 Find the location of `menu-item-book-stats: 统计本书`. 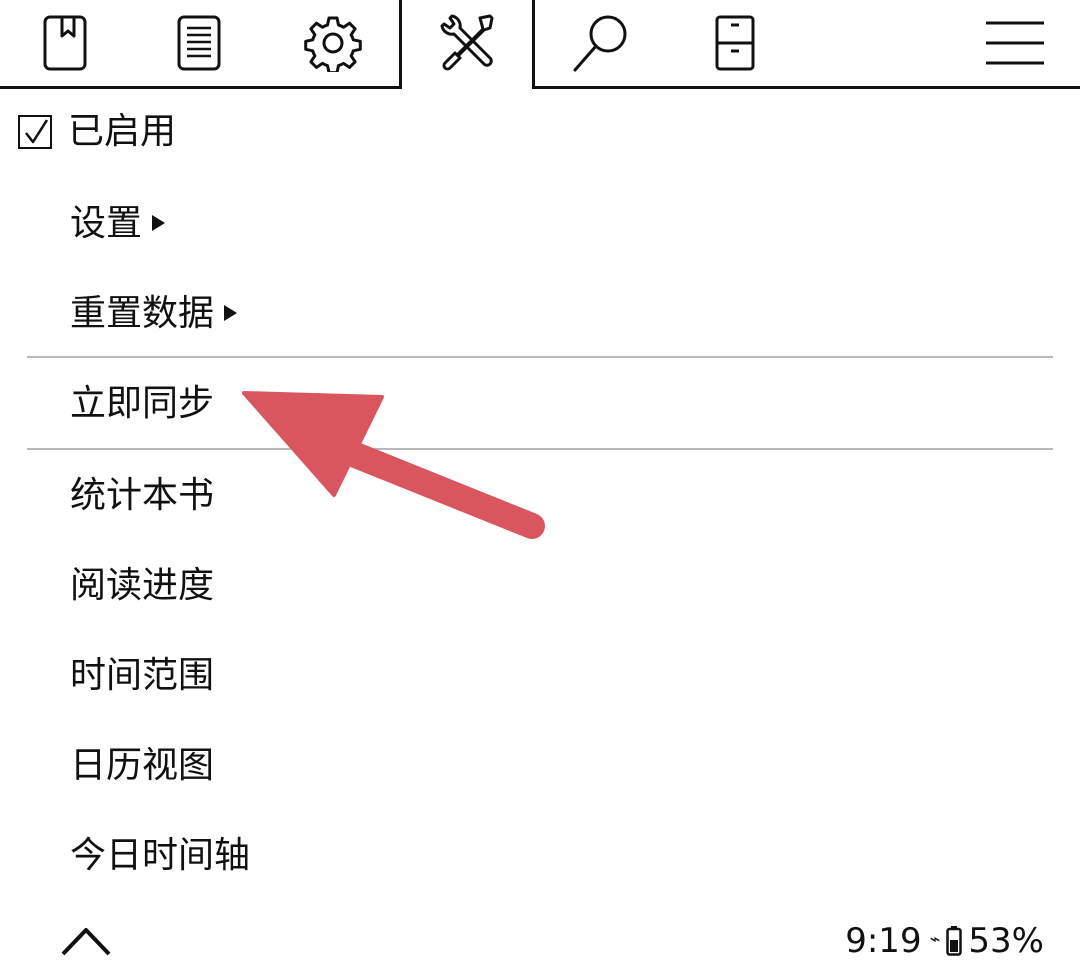

menu-item-book-stats: 统计本书 is located at coordinates (142, 496).